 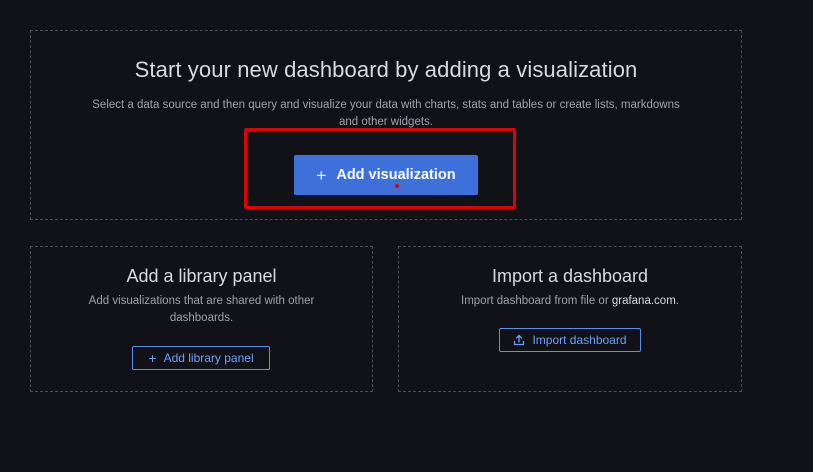 I want to click on import-description-text: Import dashboard from file or, so click(x=536, y=301).